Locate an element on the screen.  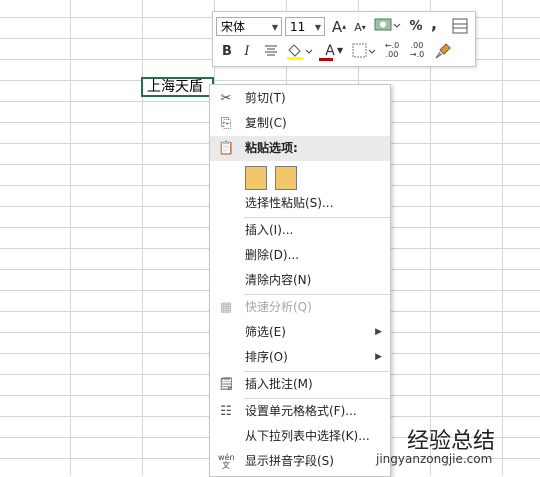
align-center-button is located at coordinates (271, 53).